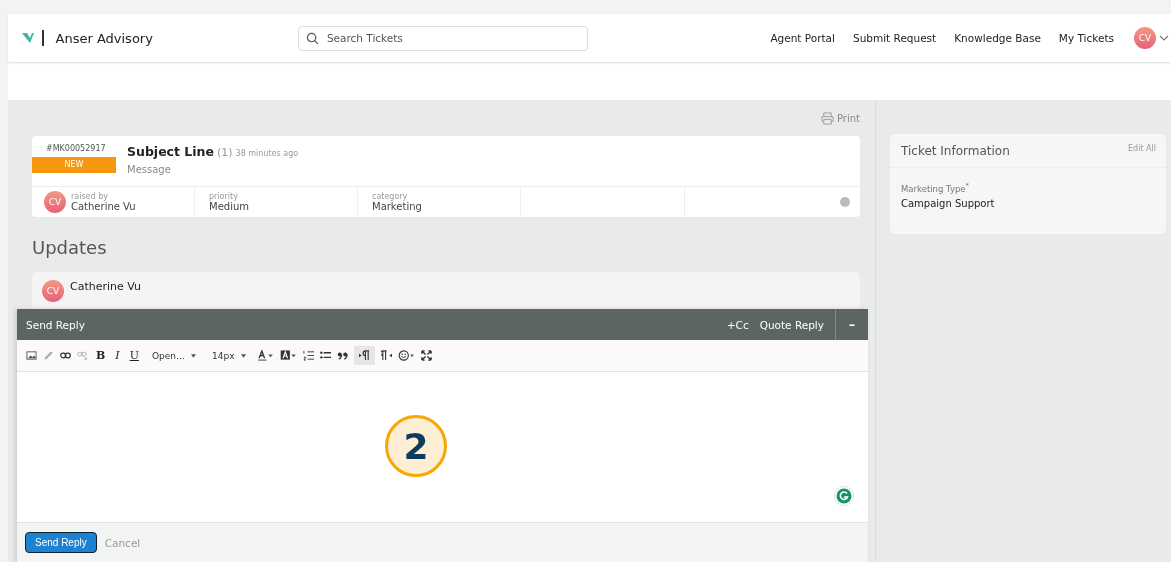 This screenshot has width=1171, height=562. I want to click on panel-title: Ticket Information, so click(955, 152).